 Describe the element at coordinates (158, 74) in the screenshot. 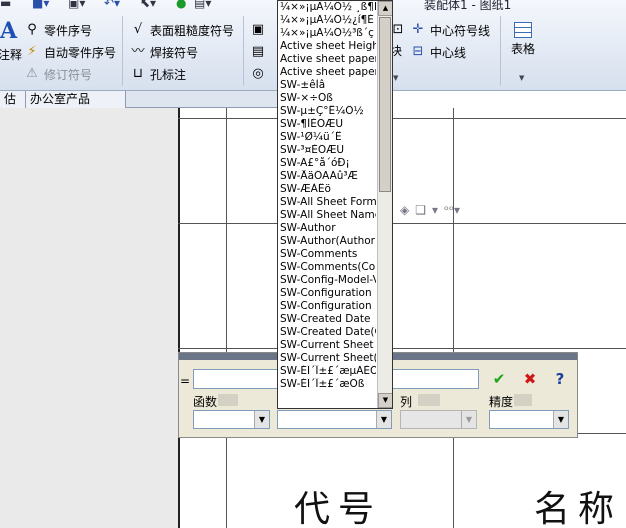

I see `hole-callout-button: ⊔ 孔标注` at that location.